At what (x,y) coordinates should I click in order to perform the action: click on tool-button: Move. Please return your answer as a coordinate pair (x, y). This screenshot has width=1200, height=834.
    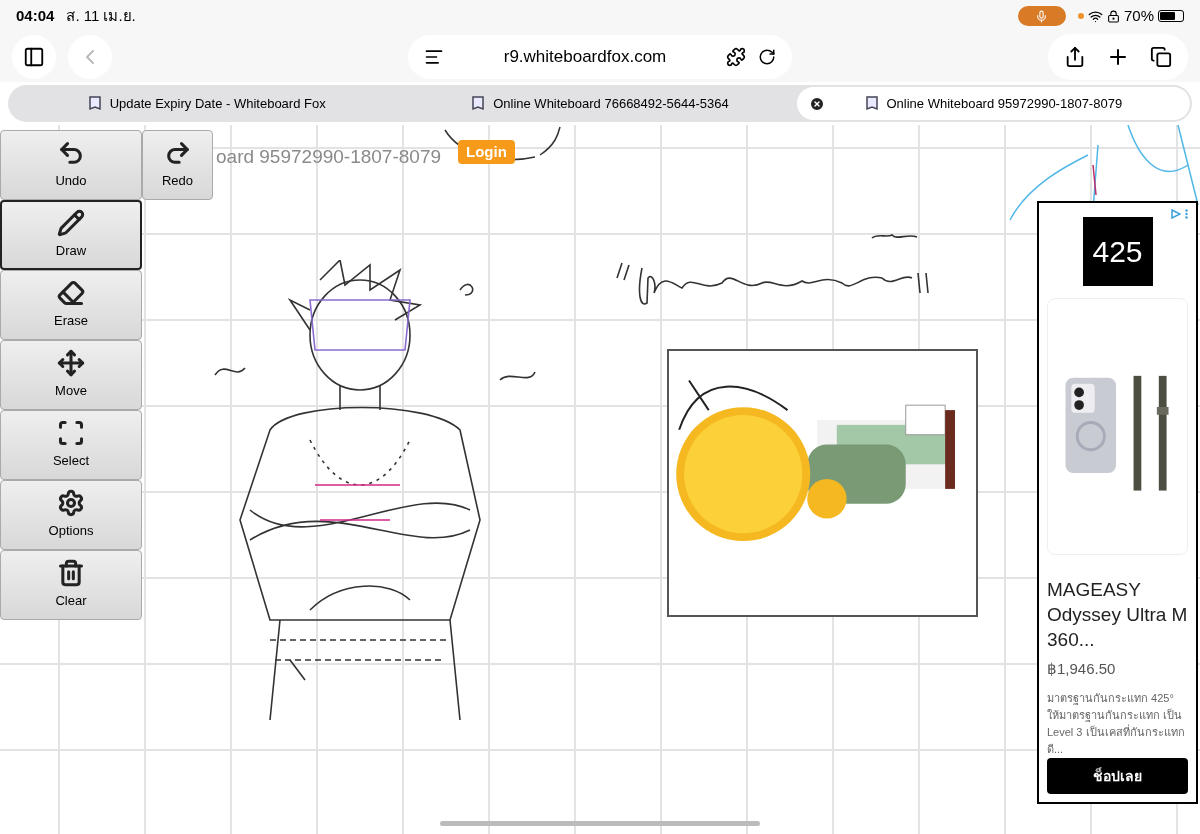
    Looking at the image, I should click on (71, 375).